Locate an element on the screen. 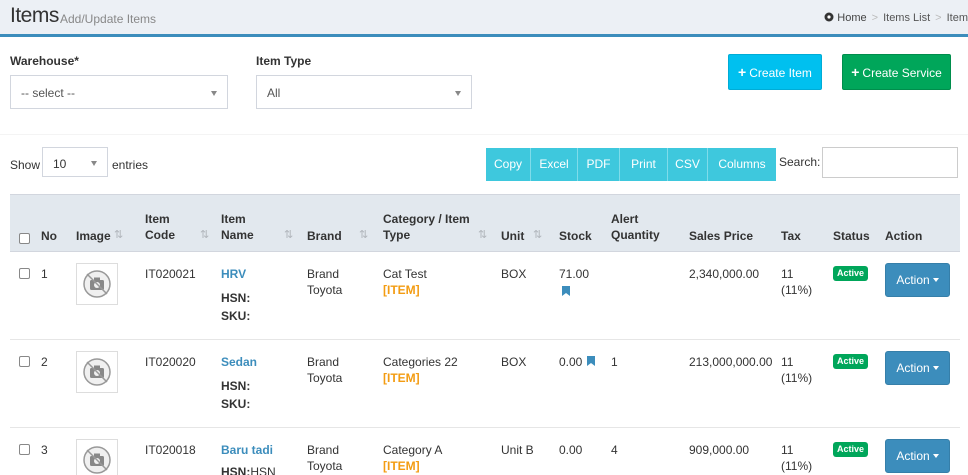 The image size is (968, 475). breadcrumb-home: Home is located at coordinates (851, 18).